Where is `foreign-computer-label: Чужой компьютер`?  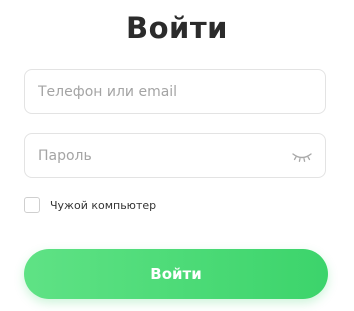
foreign-computer-label: Чужой компьютер is located at coordinates (103, 205).